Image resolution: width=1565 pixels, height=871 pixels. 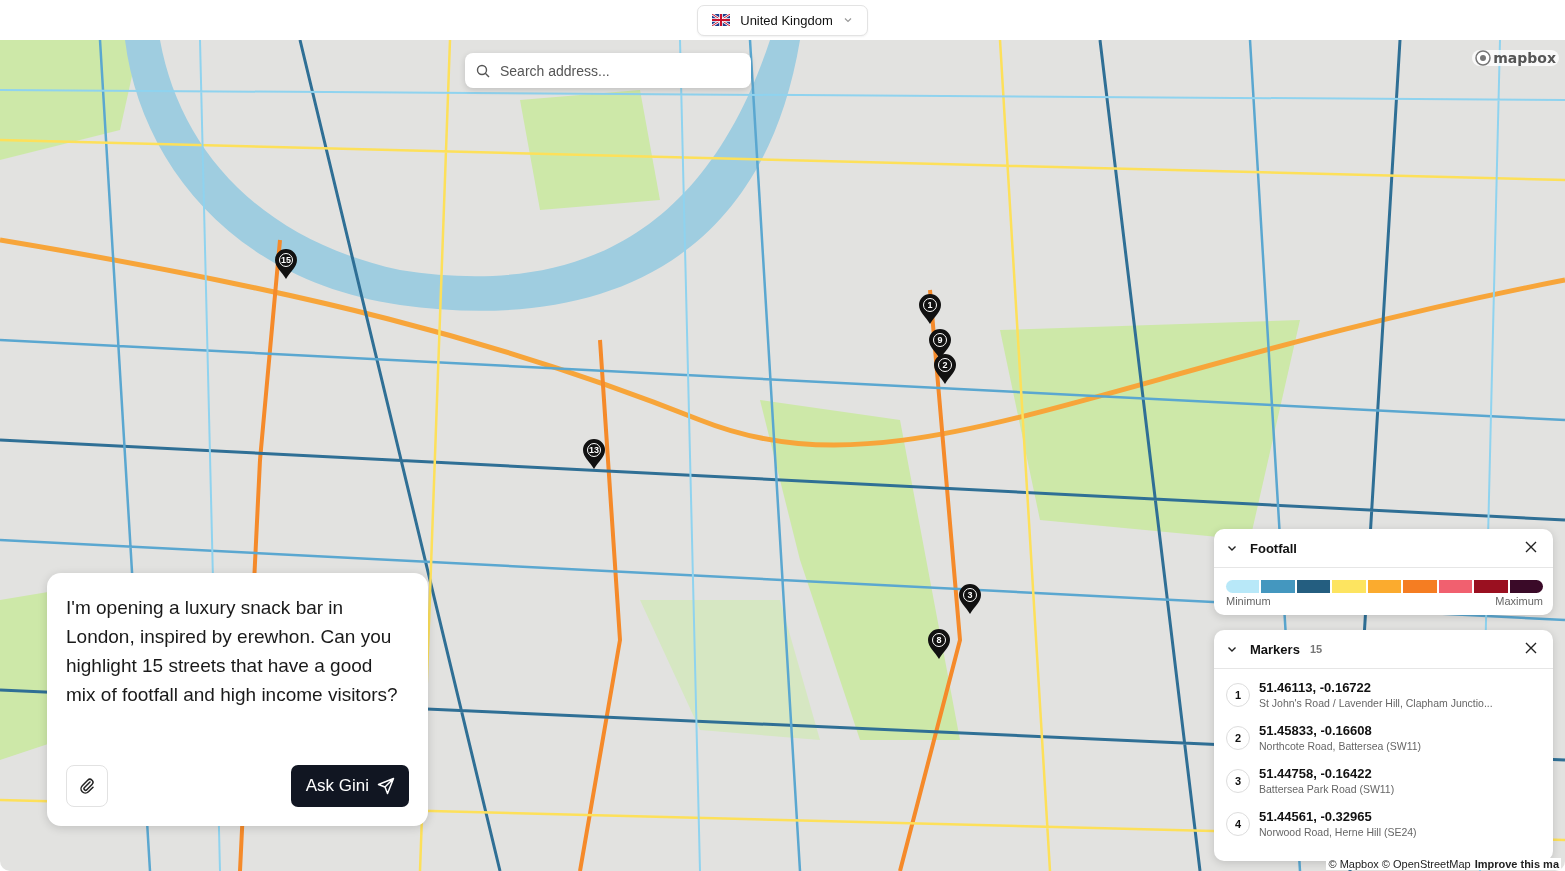 I want to click on map-pin: 1, so click(x=930, y=309).